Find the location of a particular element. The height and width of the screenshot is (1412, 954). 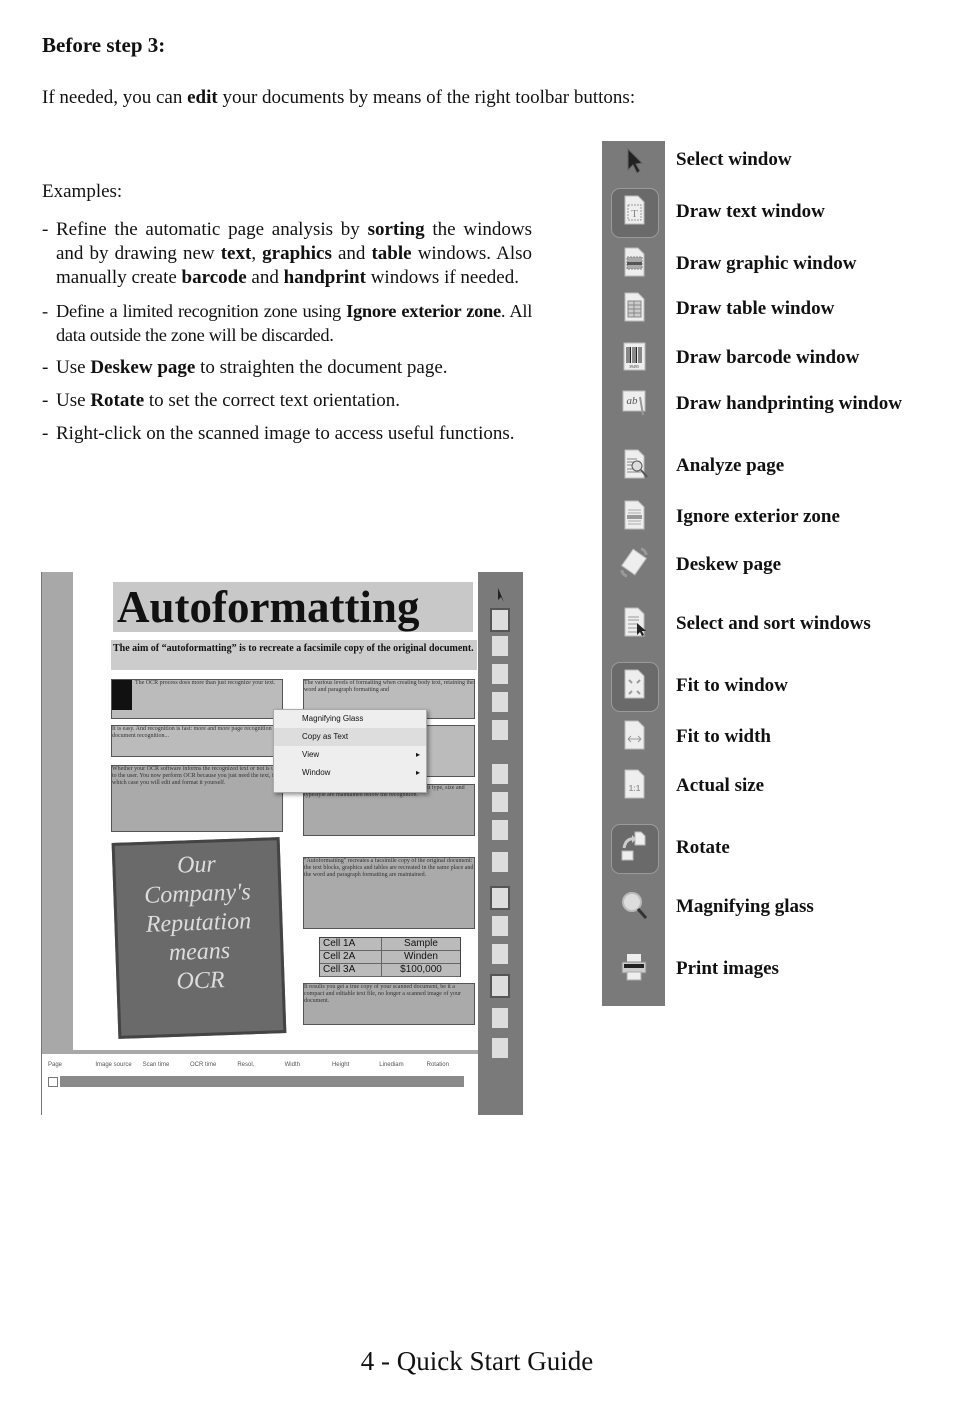

svg-text: 1:1 is located at coordinates (634, 788).